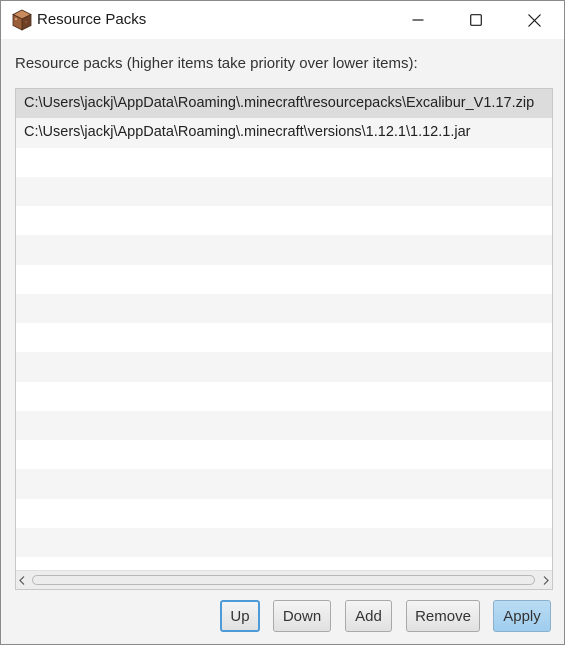  I want to click on minimize-button, so click(418, 20).